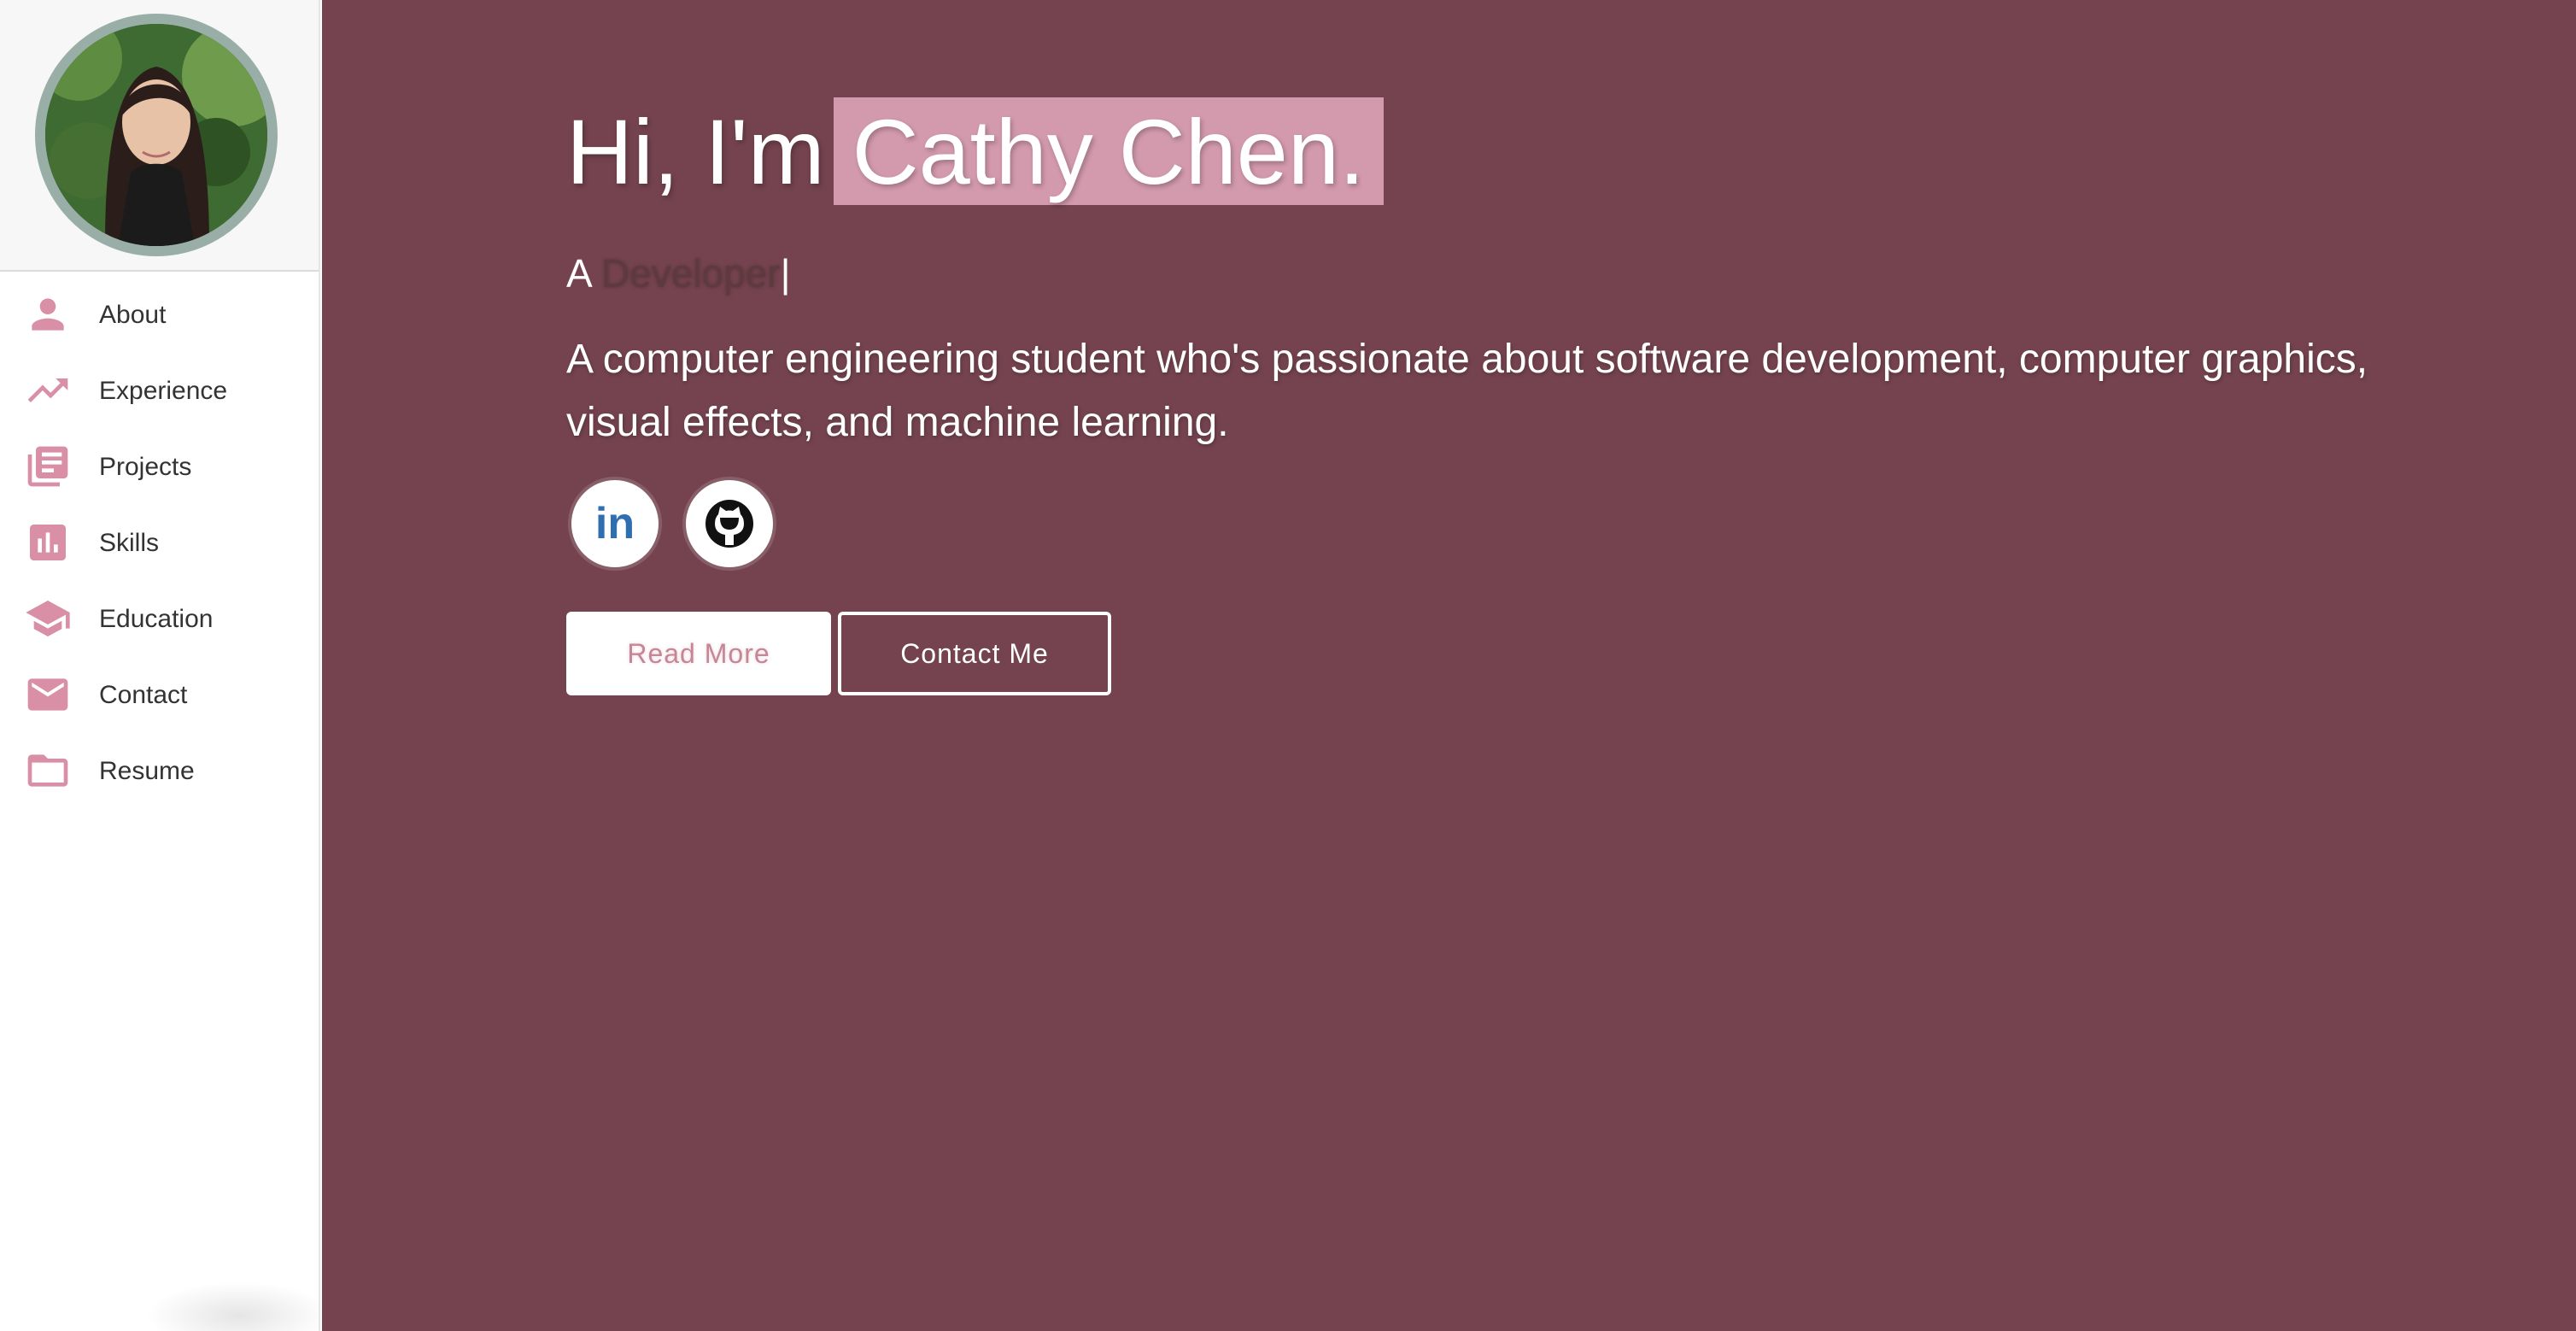 Image resolution: width=2576 pixels, height=1331 pixels. What do you see at coordinates (129, 543) in the screenshot?
I see `sidebar-item-label: Skills` at bounding box center [129, 543].